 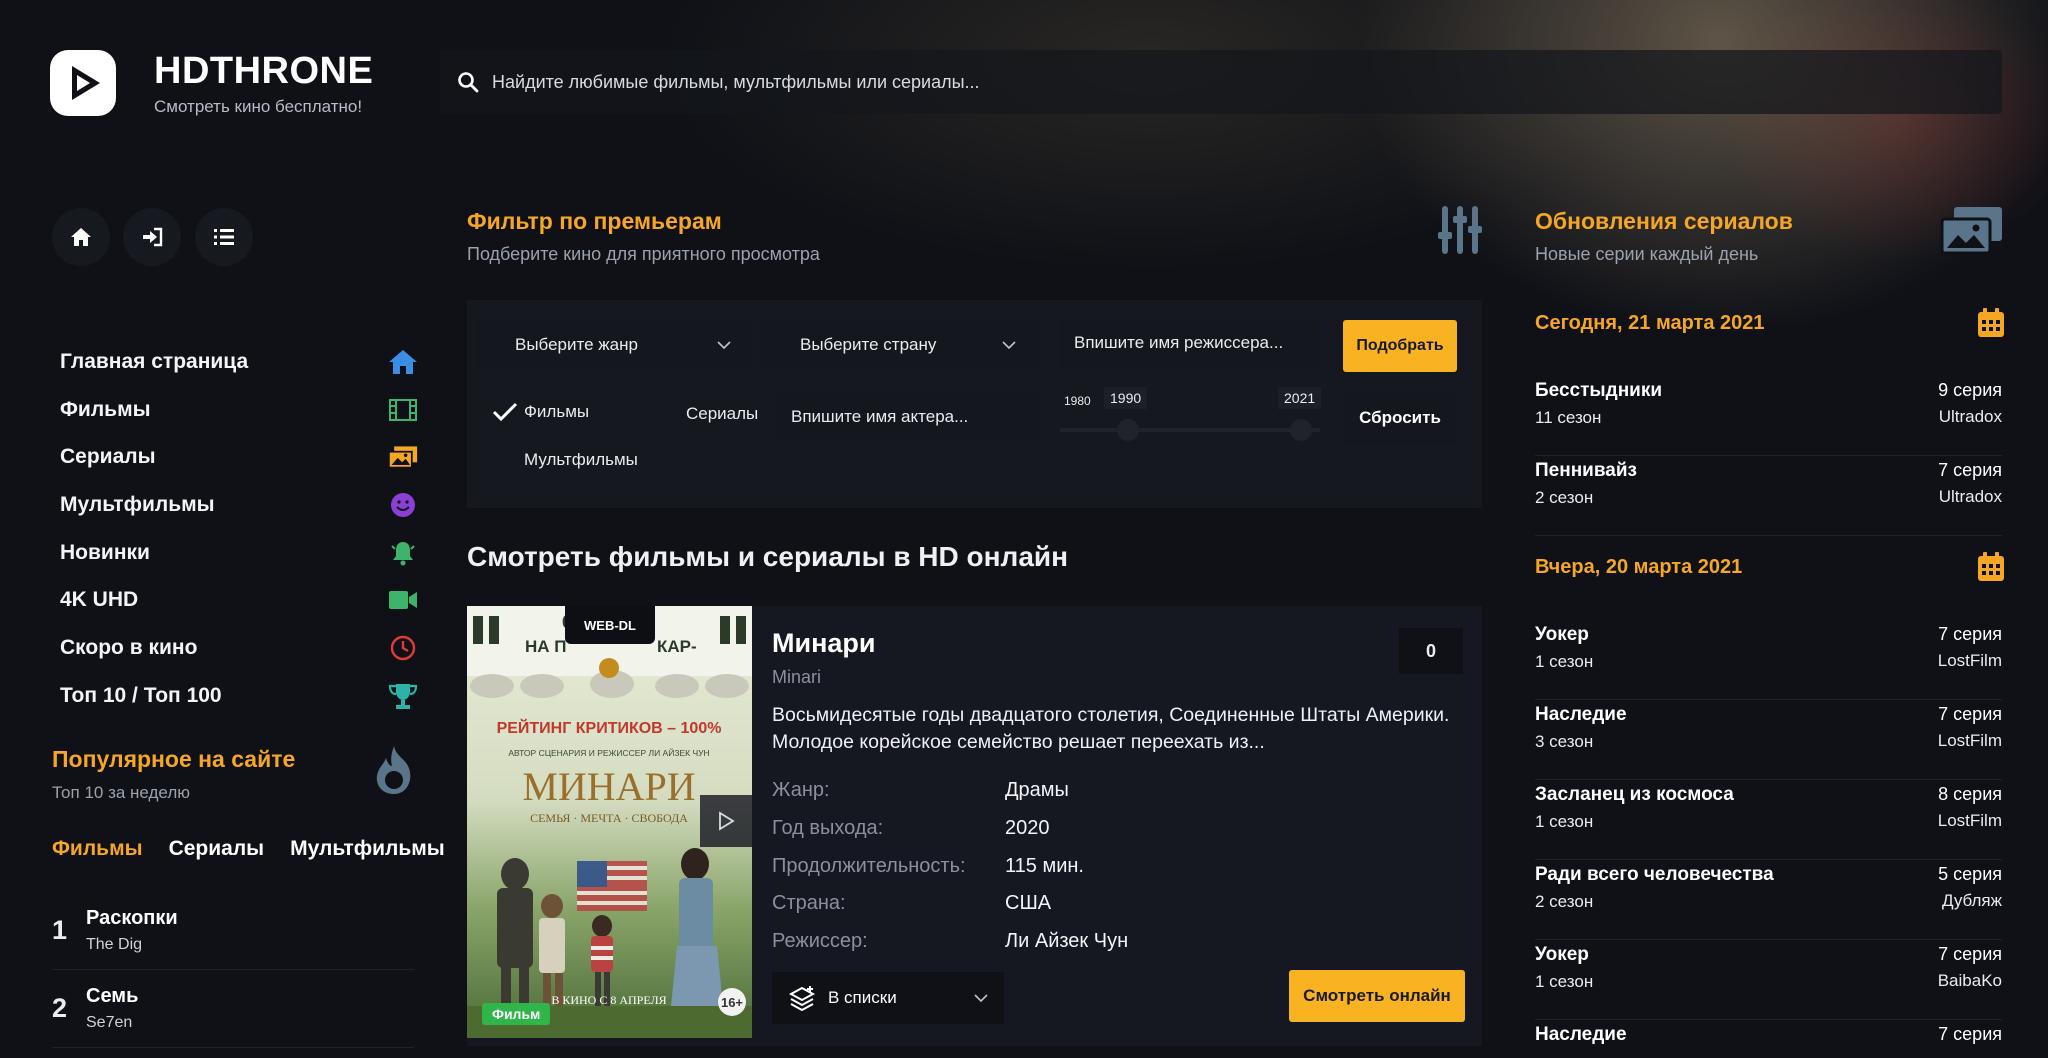 I want to click on reset-filter-button: Сбросить, so click(x=1400, y=418).